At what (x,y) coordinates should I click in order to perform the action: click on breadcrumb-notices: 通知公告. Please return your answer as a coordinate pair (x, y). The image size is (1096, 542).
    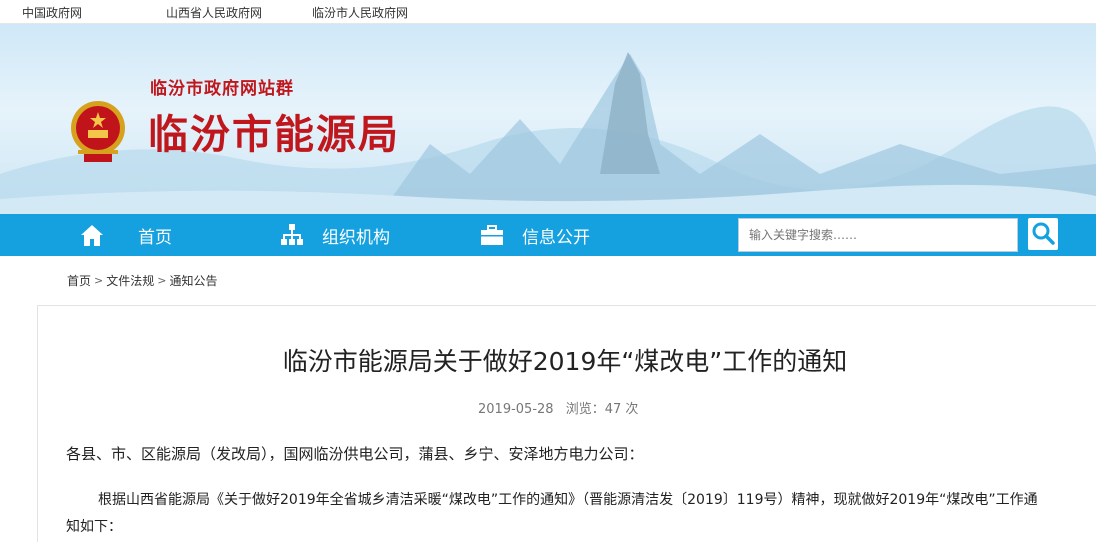
    Looking at the image, I should click on (193, 280).